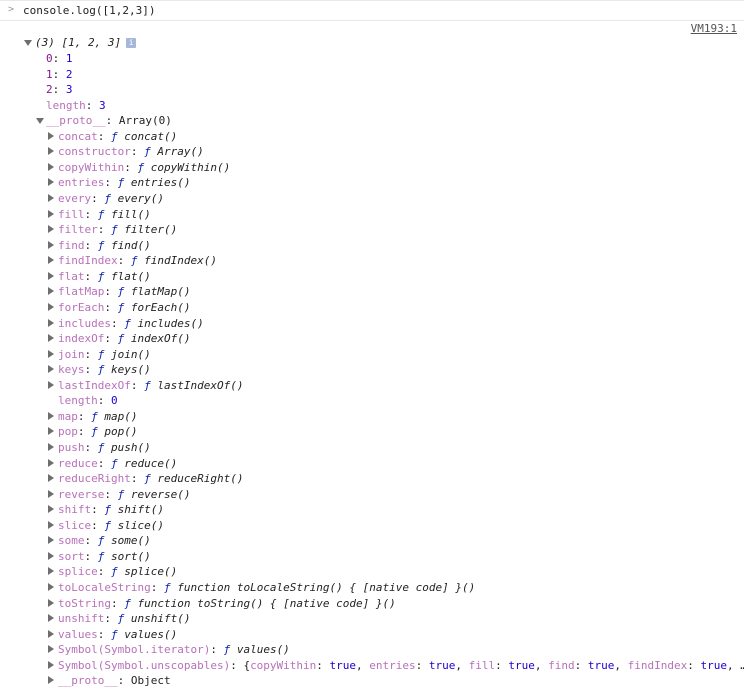 The image size is (744, 694). I want to click on property-key: concat, so click(78, 136).